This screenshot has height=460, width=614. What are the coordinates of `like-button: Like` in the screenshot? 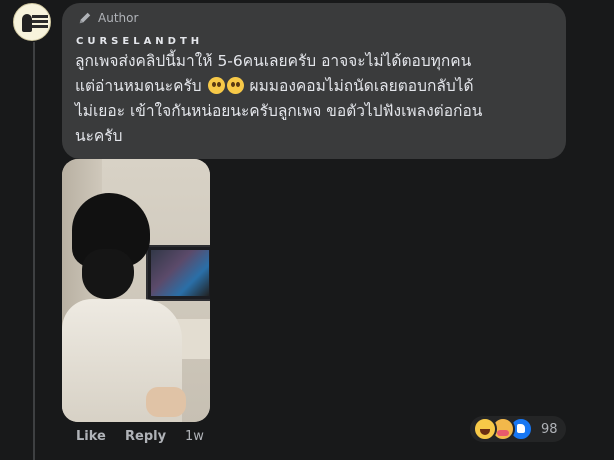 It's located at (91, 436).